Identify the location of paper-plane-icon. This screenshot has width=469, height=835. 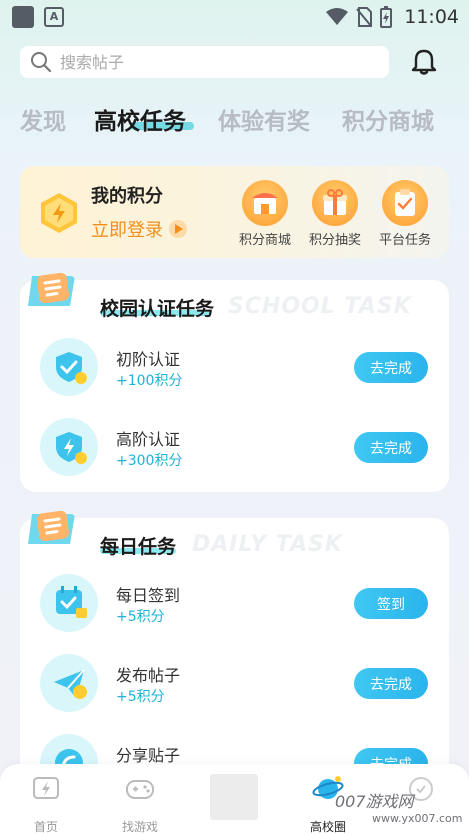
(69, 683).